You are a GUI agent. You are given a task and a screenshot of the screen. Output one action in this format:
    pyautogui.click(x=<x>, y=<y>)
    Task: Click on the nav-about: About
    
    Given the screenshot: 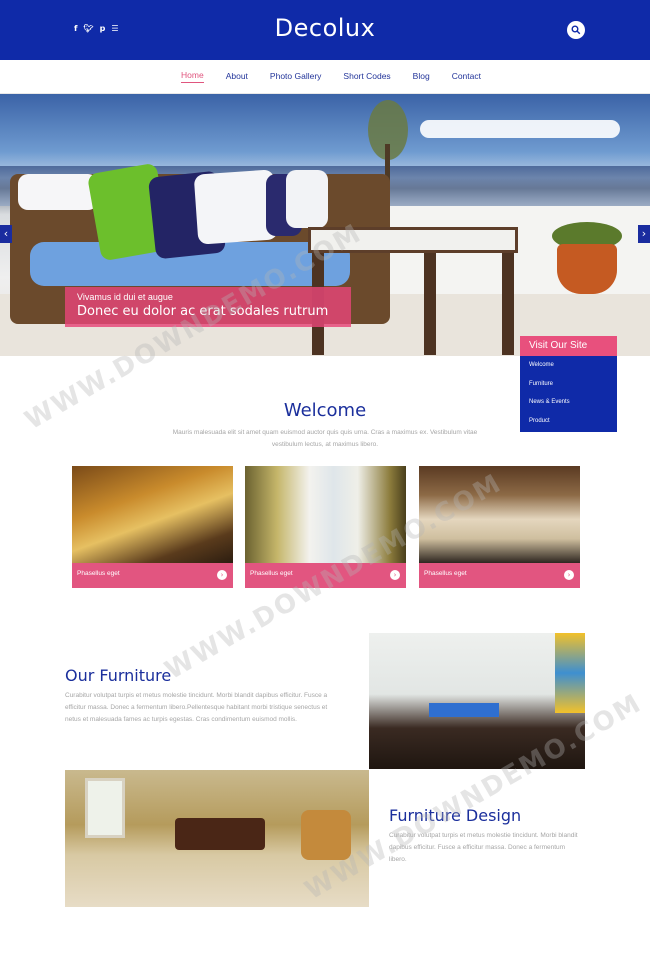 What is the action you would take?
    pyautogui.click(x=237, y=77)
    